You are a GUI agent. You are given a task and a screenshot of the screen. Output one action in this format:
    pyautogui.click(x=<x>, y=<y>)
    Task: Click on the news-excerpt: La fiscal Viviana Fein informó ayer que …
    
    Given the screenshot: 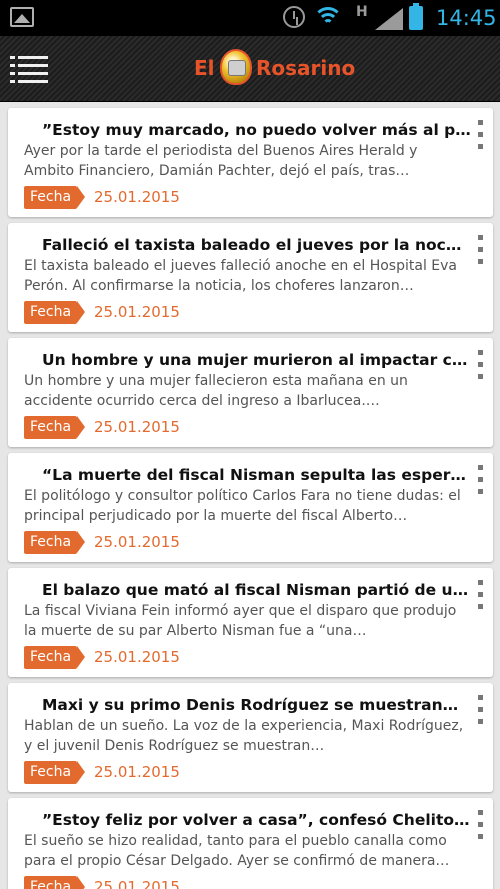 What is the action you would take?
    pyautogui.click(x=240, y=621)
    